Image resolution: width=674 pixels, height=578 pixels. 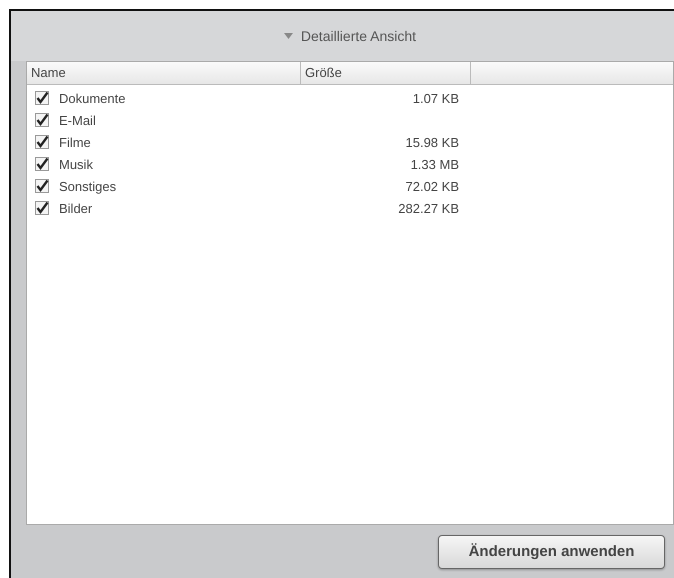 I want to click on table-cell-text: 282.27 KB, so click(x=428, y=208).